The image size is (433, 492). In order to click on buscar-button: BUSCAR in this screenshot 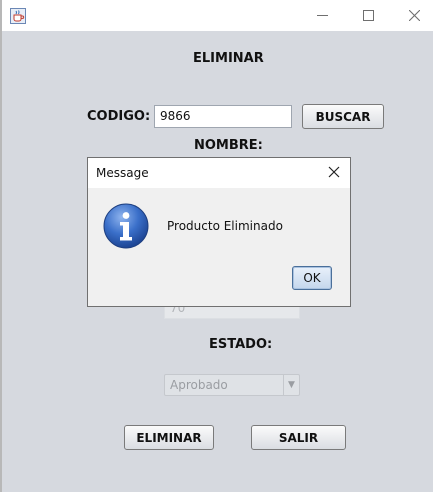, I will do `click(343, 116)`.